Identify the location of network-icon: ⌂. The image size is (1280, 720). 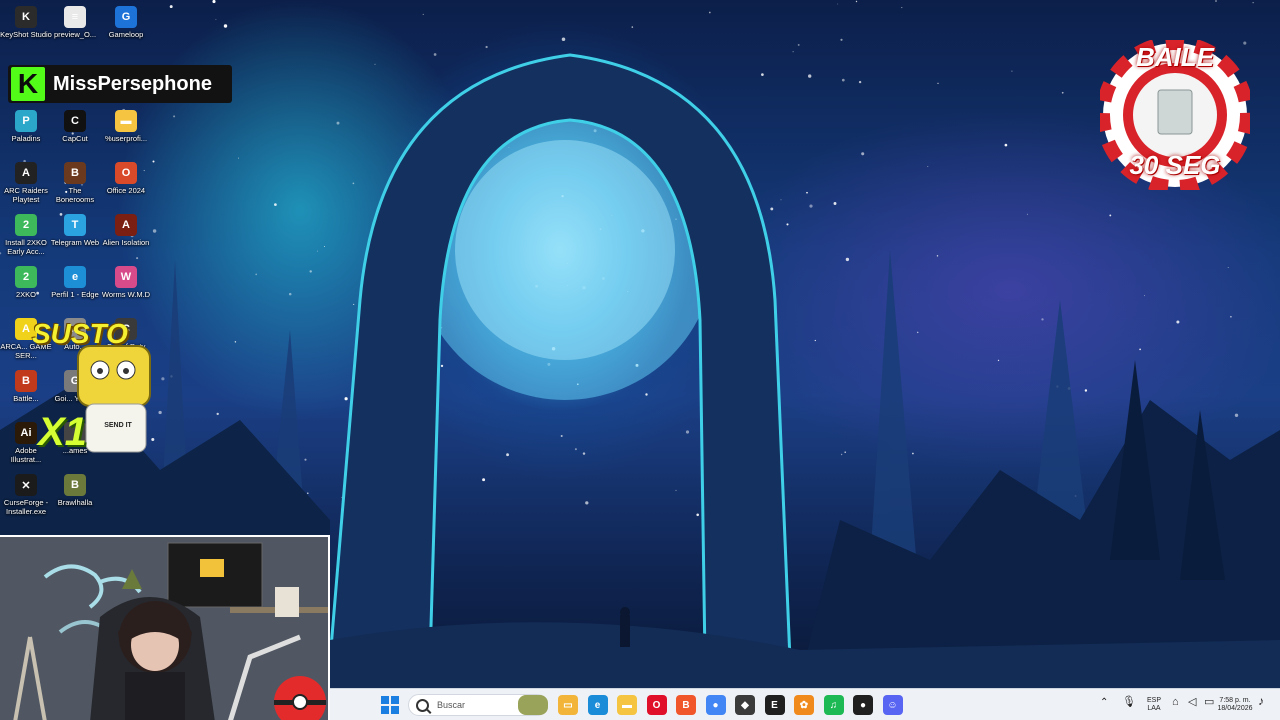
(1175, 702).